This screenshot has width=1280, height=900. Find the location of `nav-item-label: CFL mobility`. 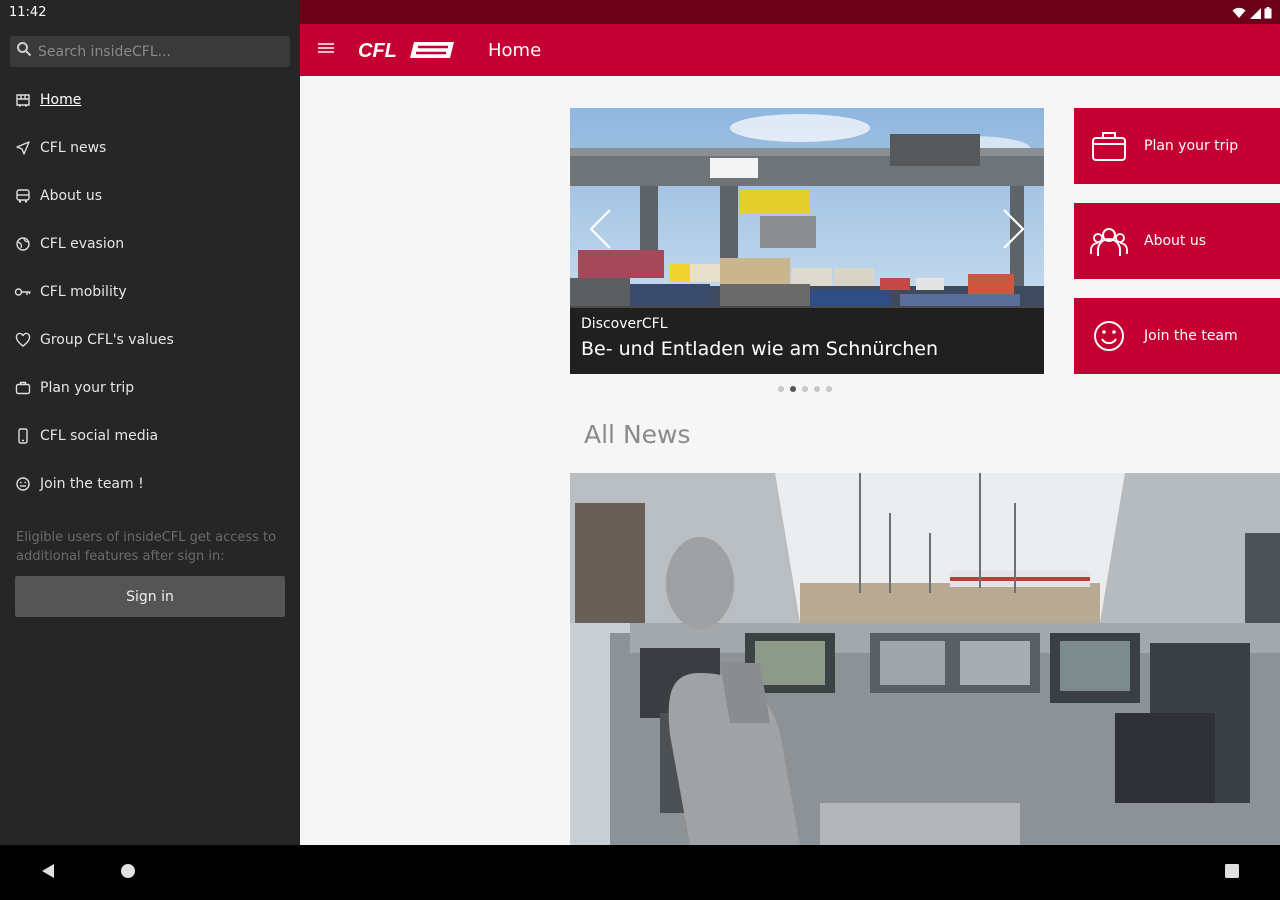

nav-item-label: CFL mobility is located at coordinates (83, 292).